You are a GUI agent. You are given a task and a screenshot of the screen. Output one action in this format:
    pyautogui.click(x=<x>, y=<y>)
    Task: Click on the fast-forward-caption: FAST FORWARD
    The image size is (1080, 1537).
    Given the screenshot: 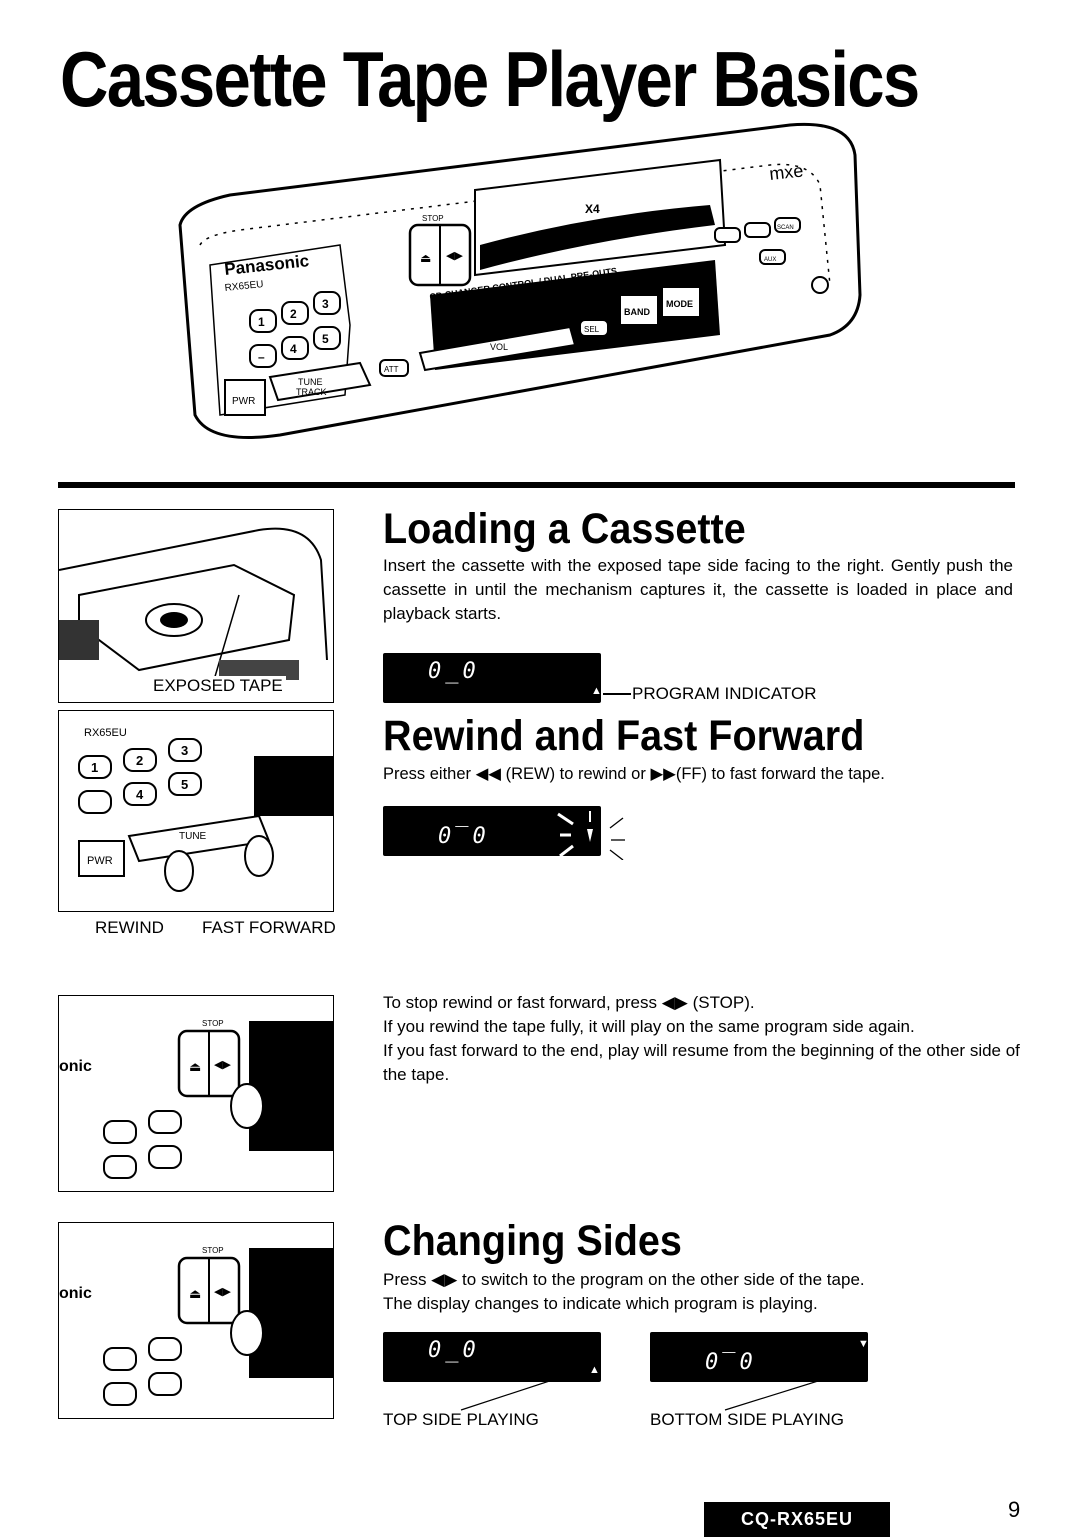 What is the action you would take?
    pyautogui.click(x=269, y=927)
    